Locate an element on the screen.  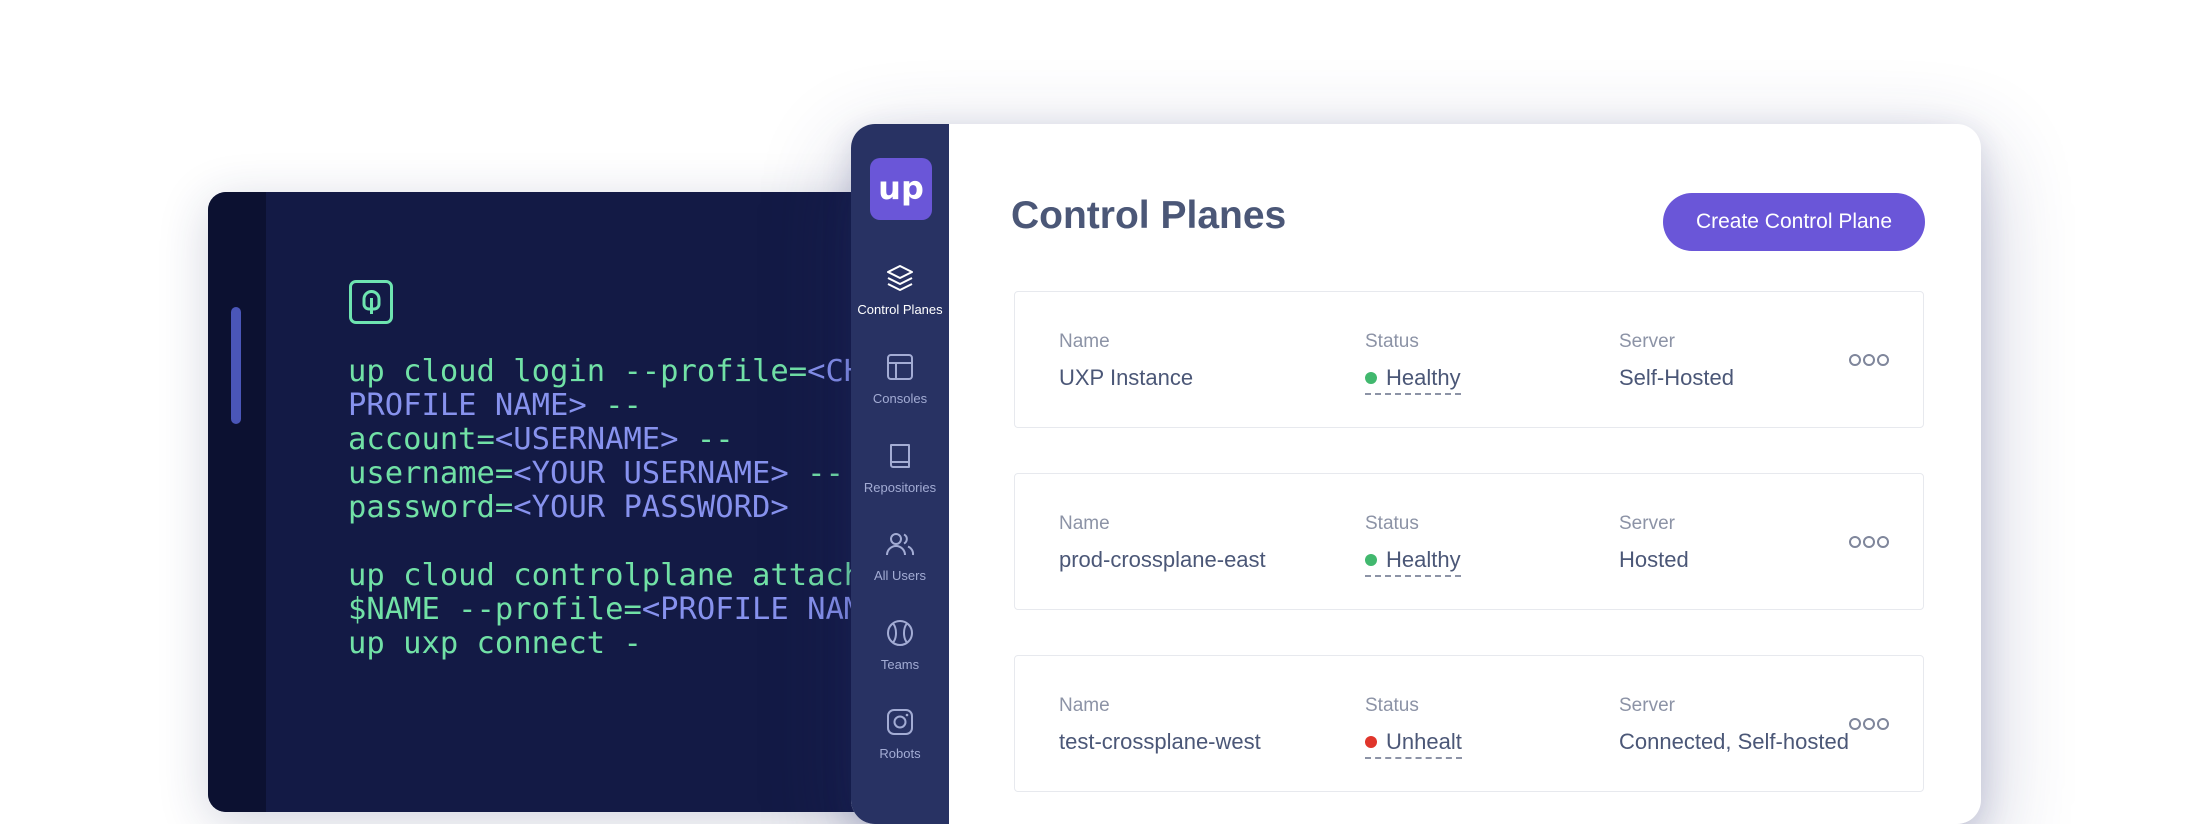
sidebar-item-label: Teams is located at coordinates (900, 664).